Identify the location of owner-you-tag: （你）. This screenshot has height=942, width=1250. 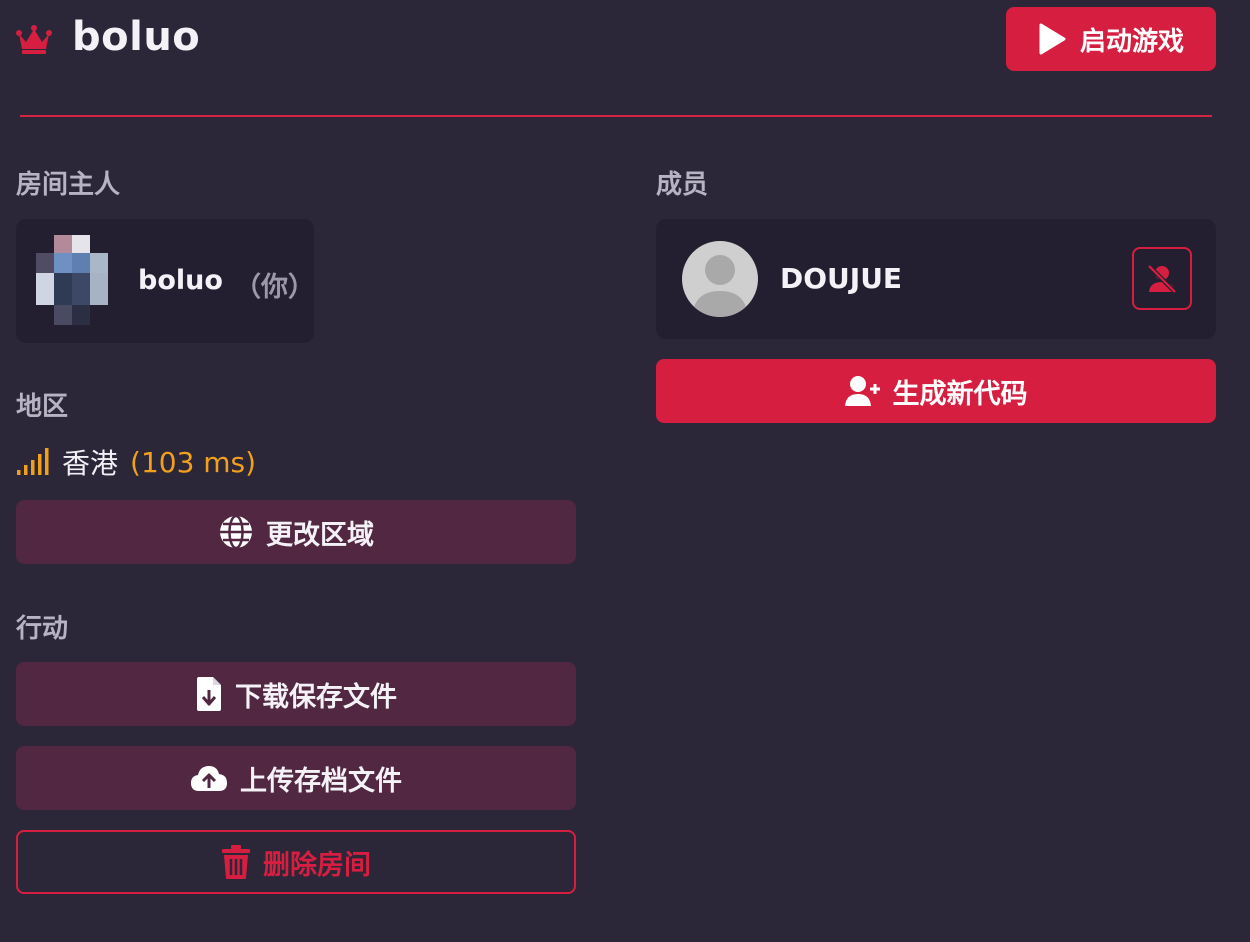
(274, 287).